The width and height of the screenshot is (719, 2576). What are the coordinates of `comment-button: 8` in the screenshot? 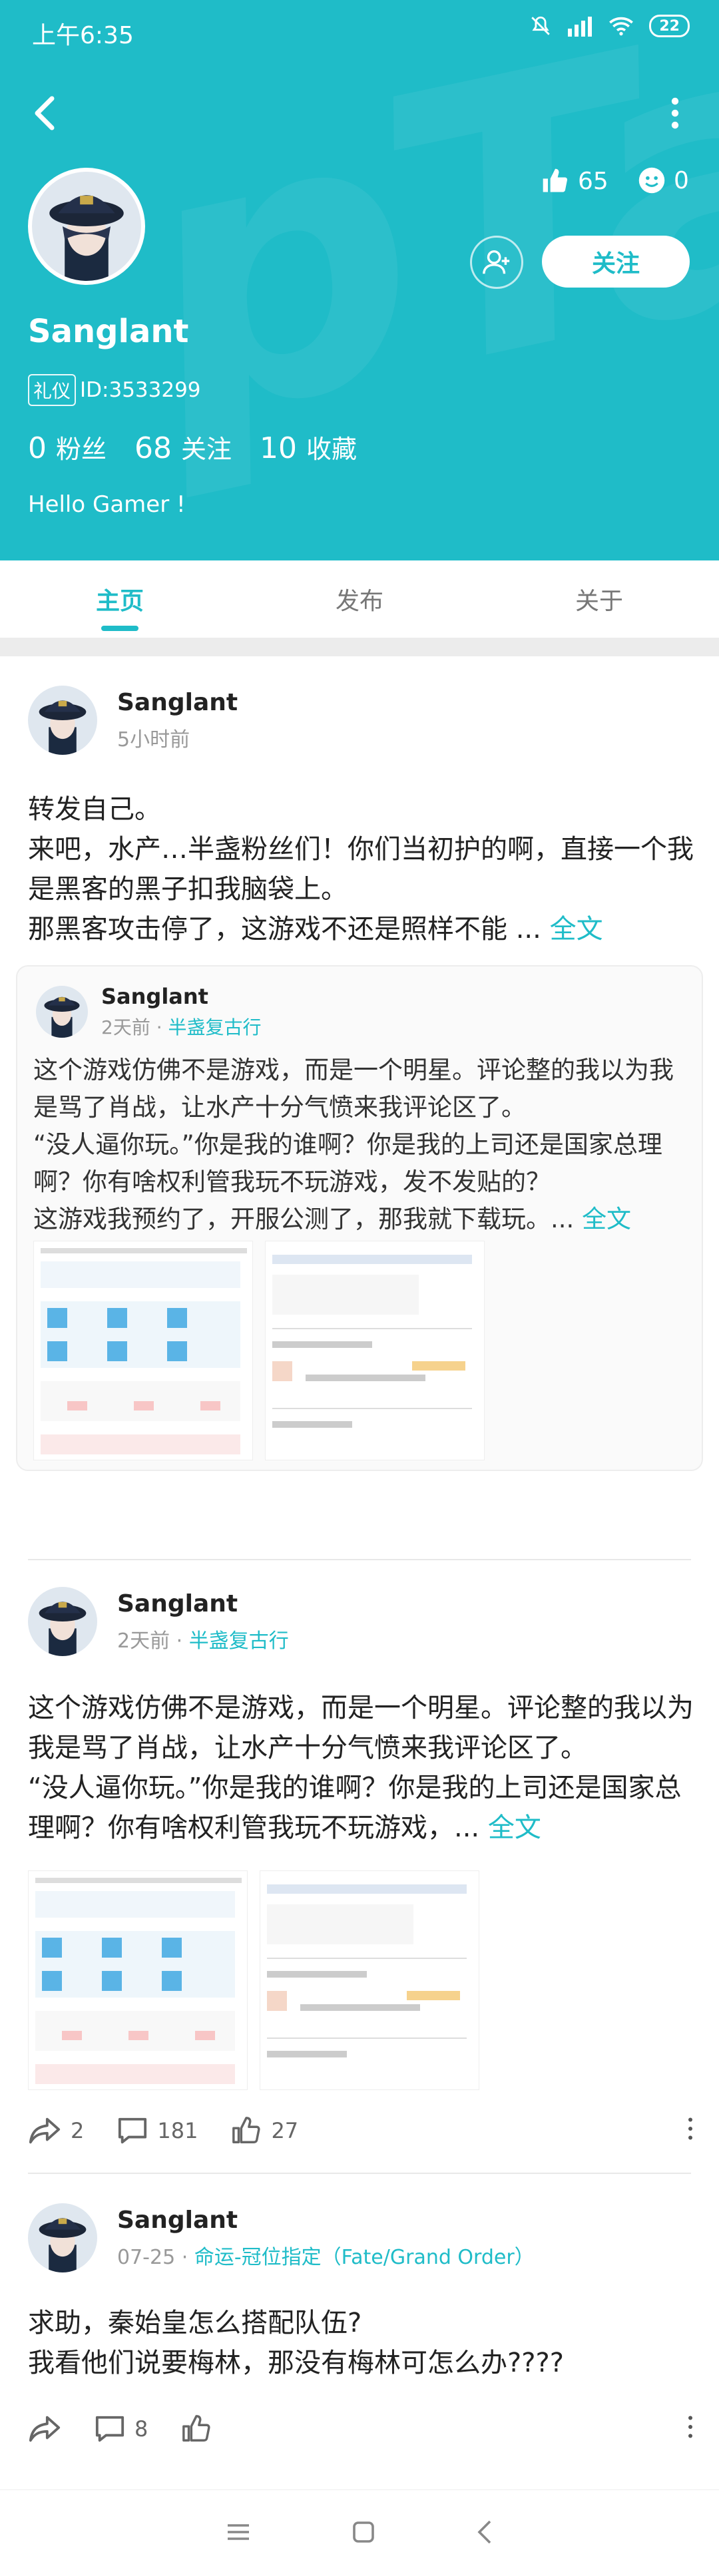 It's located at (122, 2429).